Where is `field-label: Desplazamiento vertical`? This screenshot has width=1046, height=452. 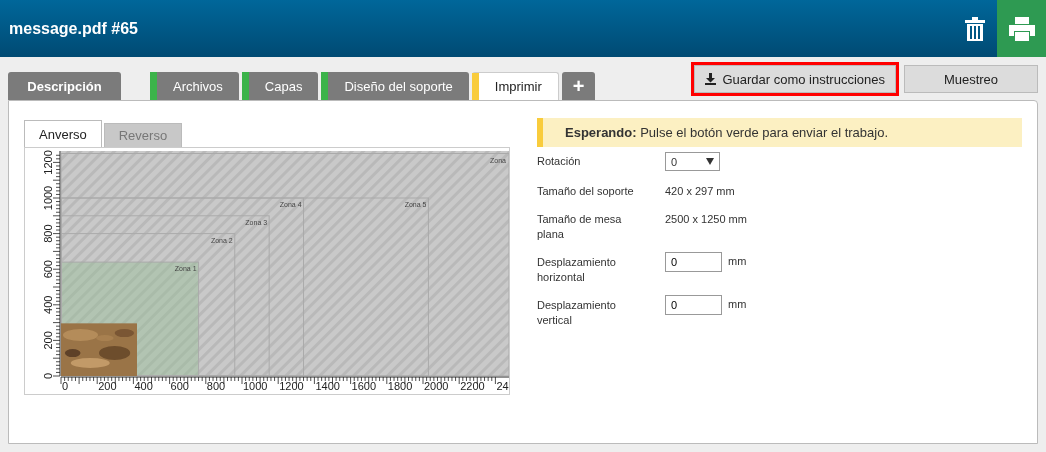
field-label: Desplazamiento vertical is located at coordinates (577, 313).